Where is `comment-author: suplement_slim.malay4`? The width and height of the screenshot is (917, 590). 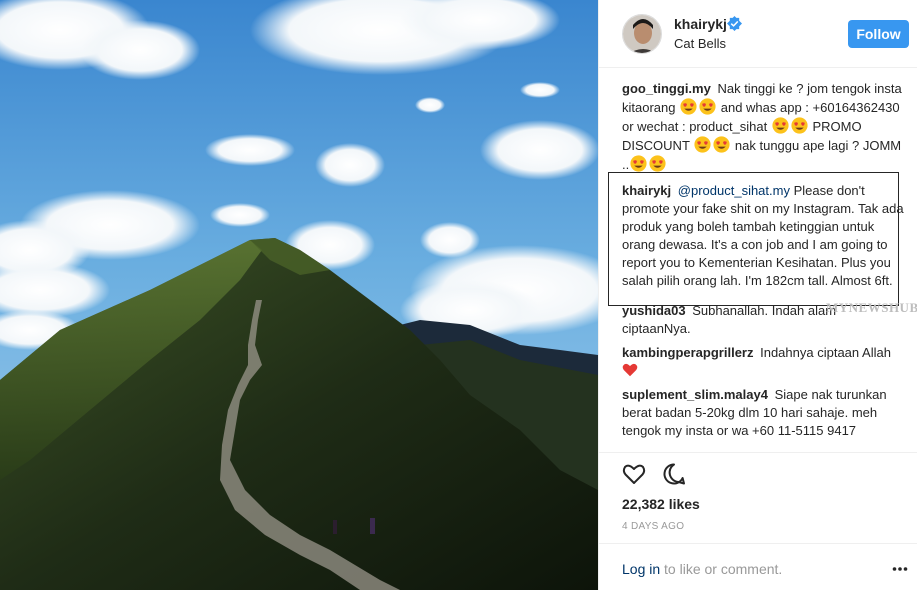 comment-author: suplement_slim.malay4 is located at coordinates (695, 394).